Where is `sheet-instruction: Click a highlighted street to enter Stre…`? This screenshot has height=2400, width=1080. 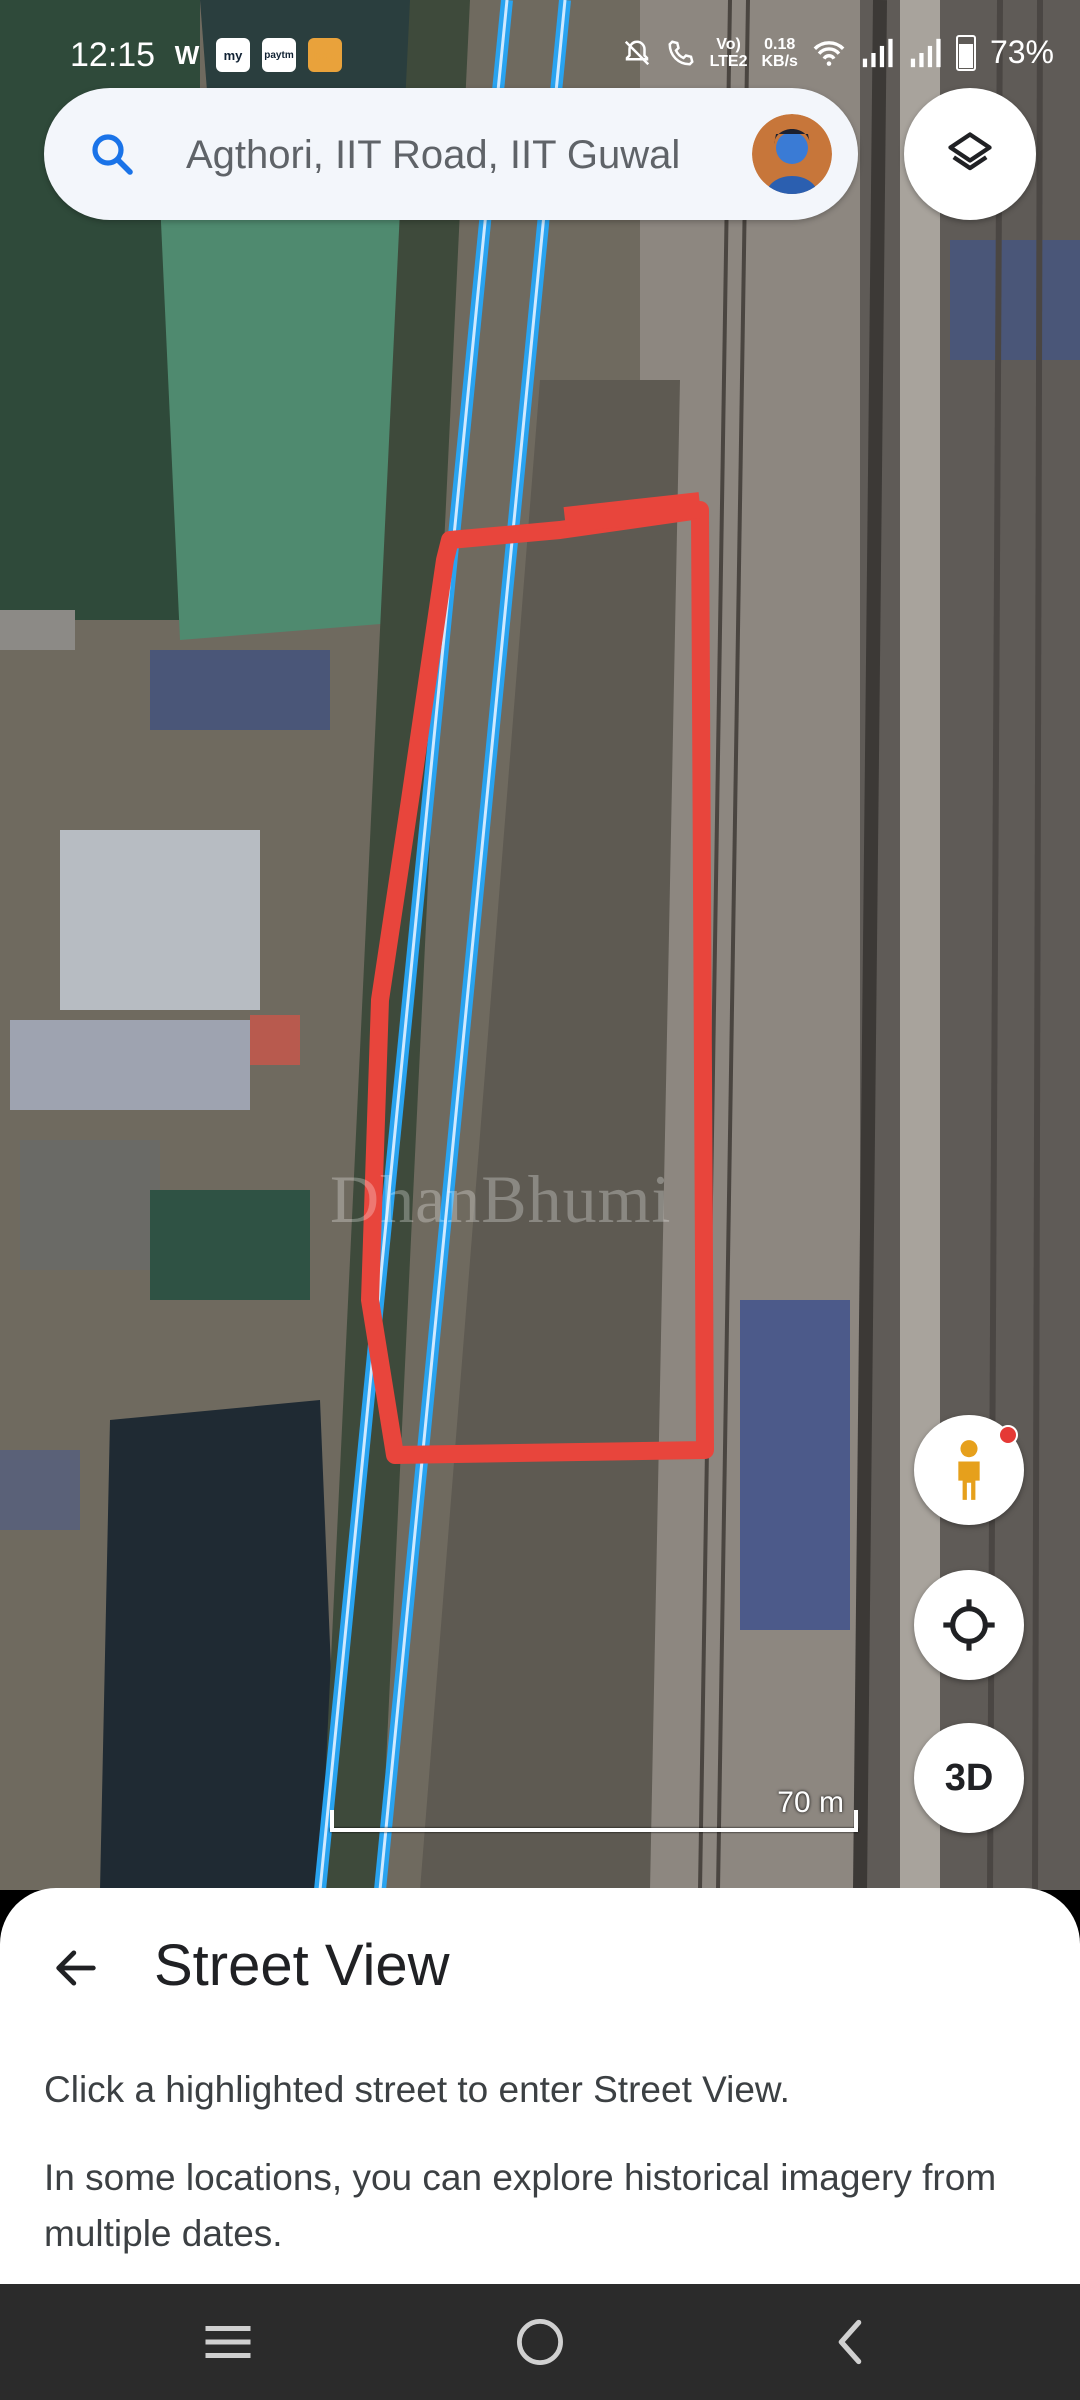 sheet-instruction: Click a highlighted street to enter Stre… is located at coordinates (417, 2089).